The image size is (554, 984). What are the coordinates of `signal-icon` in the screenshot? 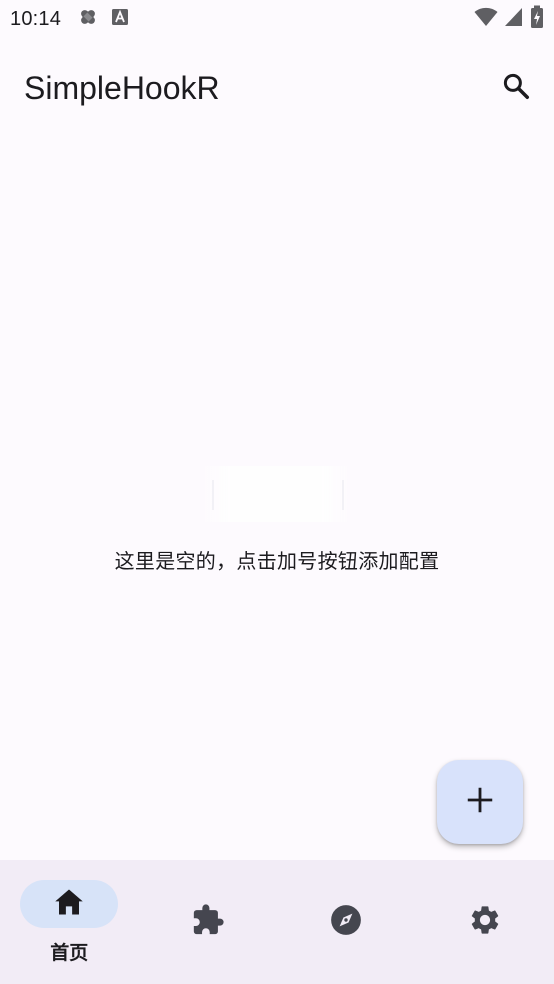 It's located at (514, 19).